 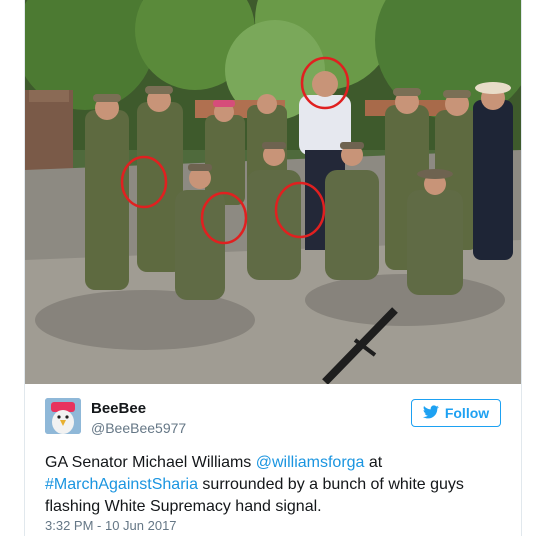 What do you see at coordinates (373, 462) in the screenshot?
I see `tweet-text-part: at` at bounding box center [373, 462].